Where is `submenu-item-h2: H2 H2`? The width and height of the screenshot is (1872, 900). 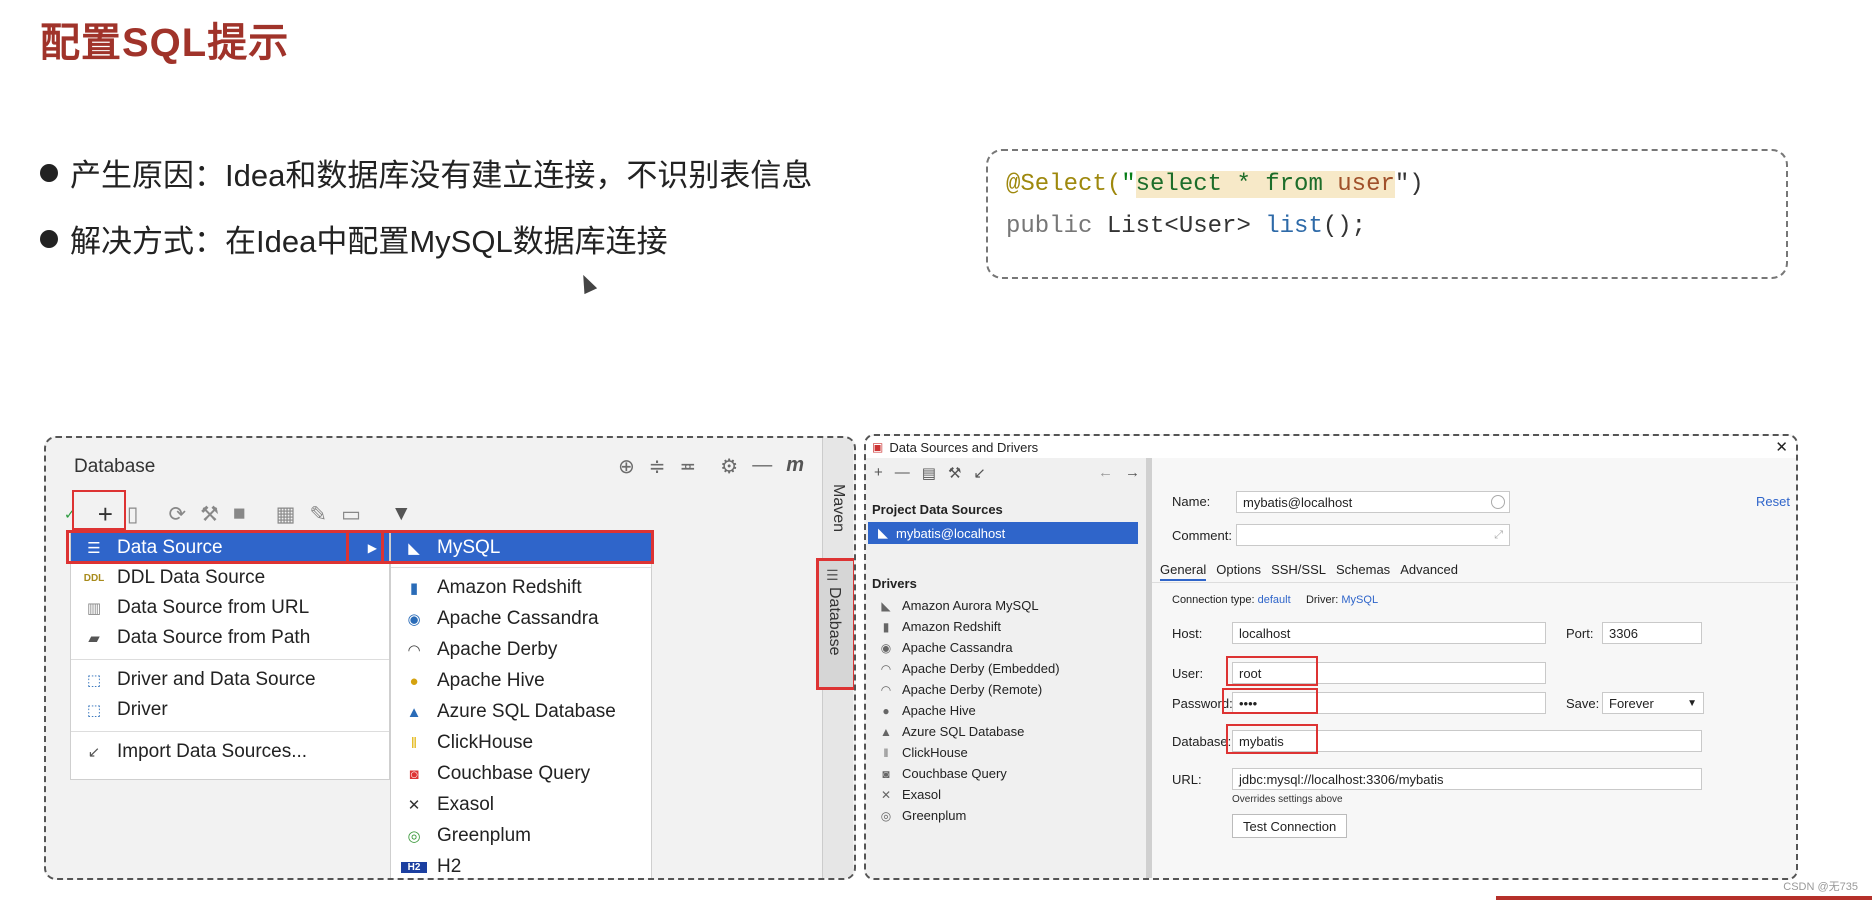
submenu-item-h2: H2 H2 is located at coordinates (521, 865).